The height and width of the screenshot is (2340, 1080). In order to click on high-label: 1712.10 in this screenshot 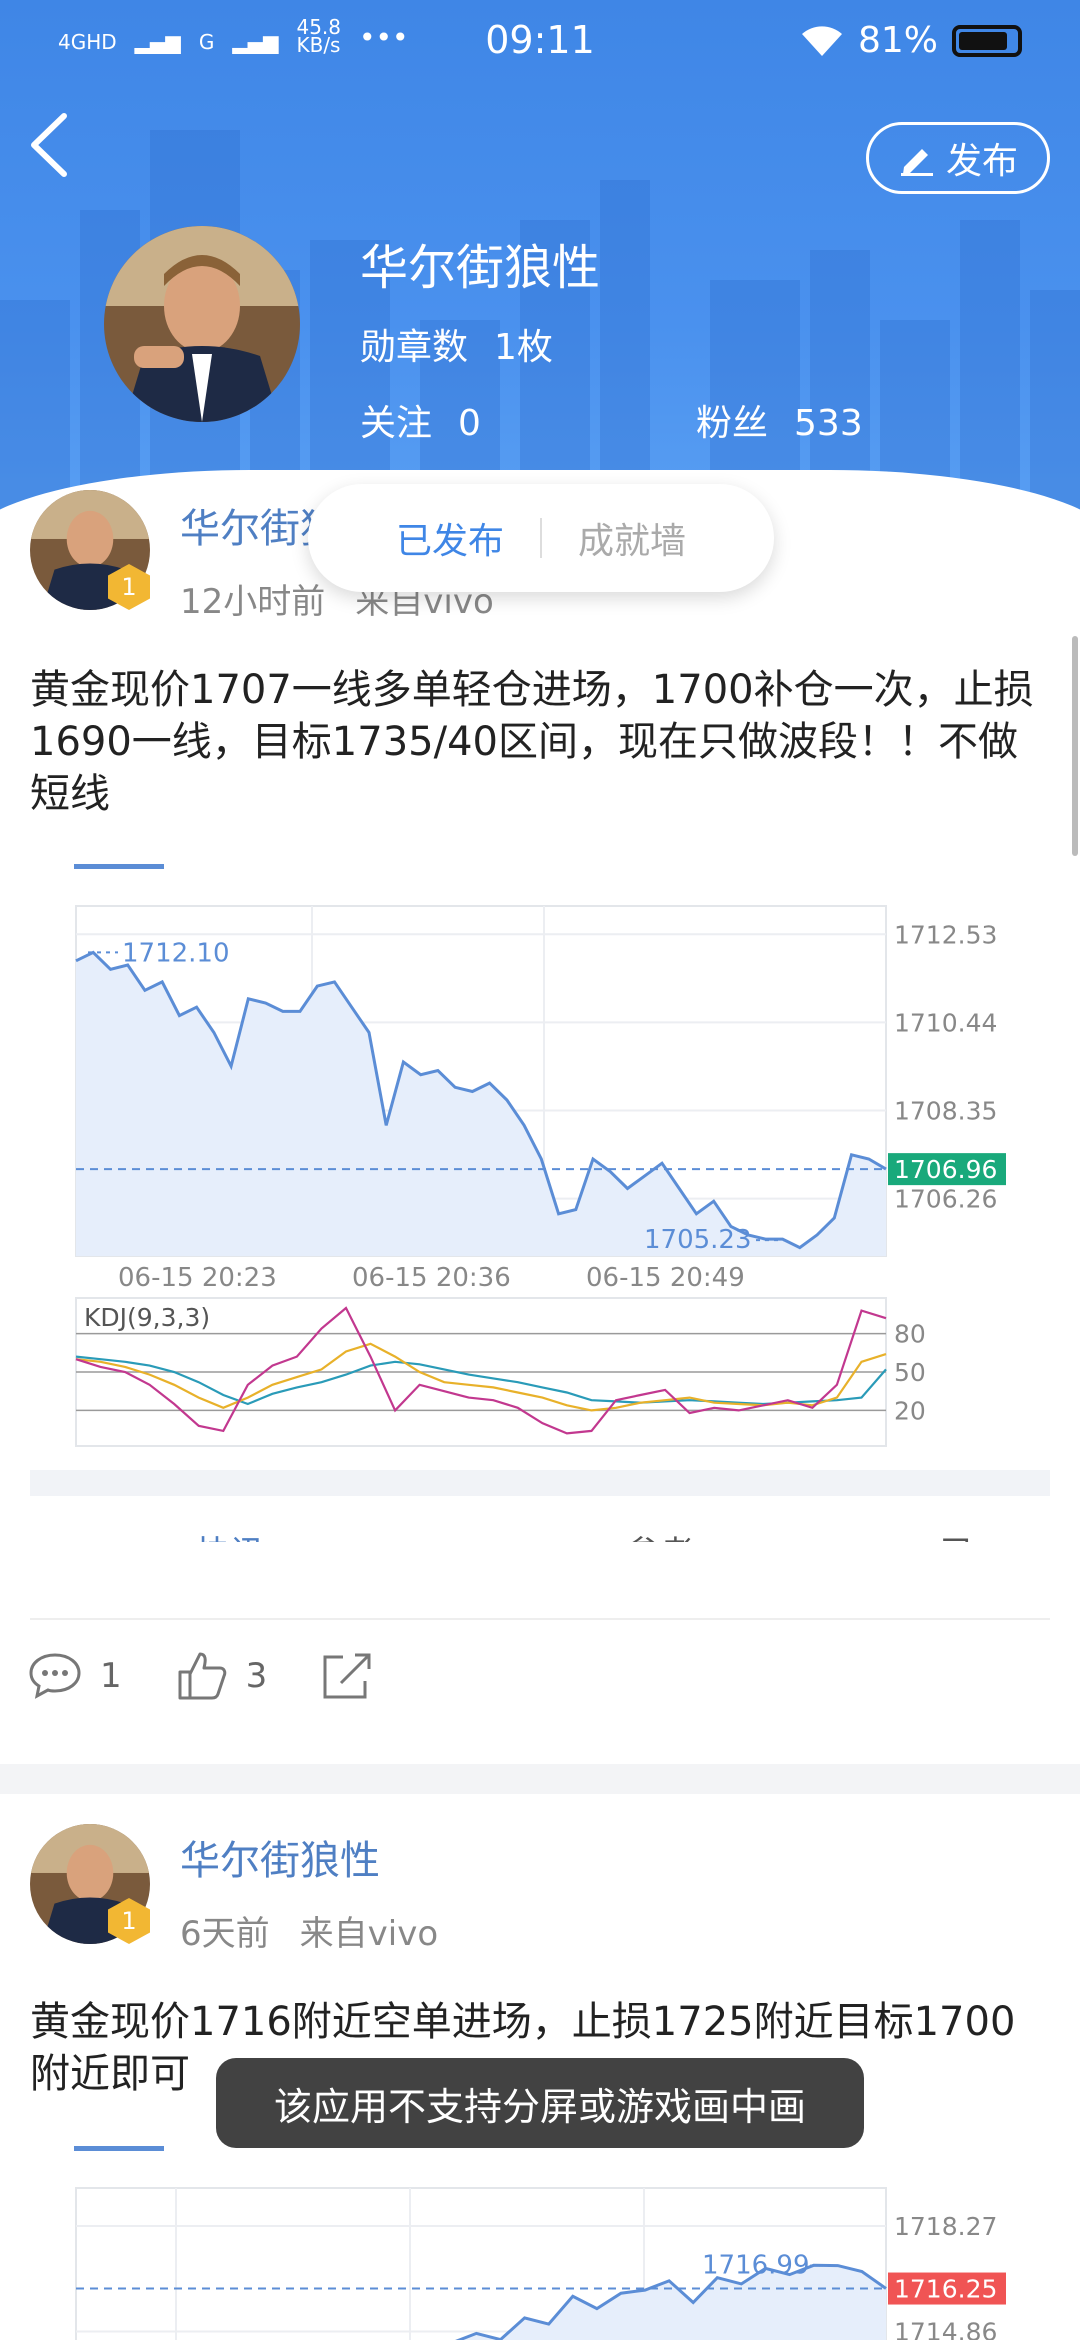, I will do `click(176, 953)`.